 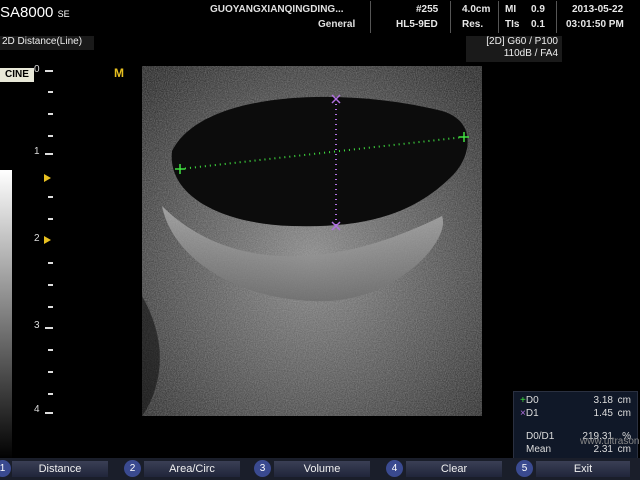 I want to click on measurement-mode: 2D Distance(Line), so click(x=47, y=43).